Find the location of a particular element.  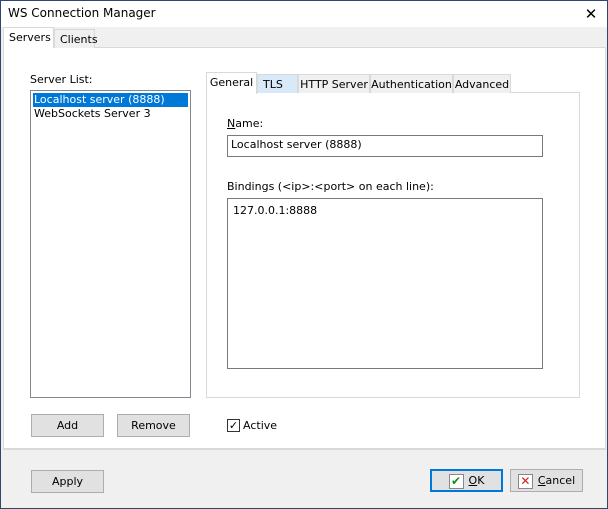

check-icon: ✔ is located at coordinates (456, 481).